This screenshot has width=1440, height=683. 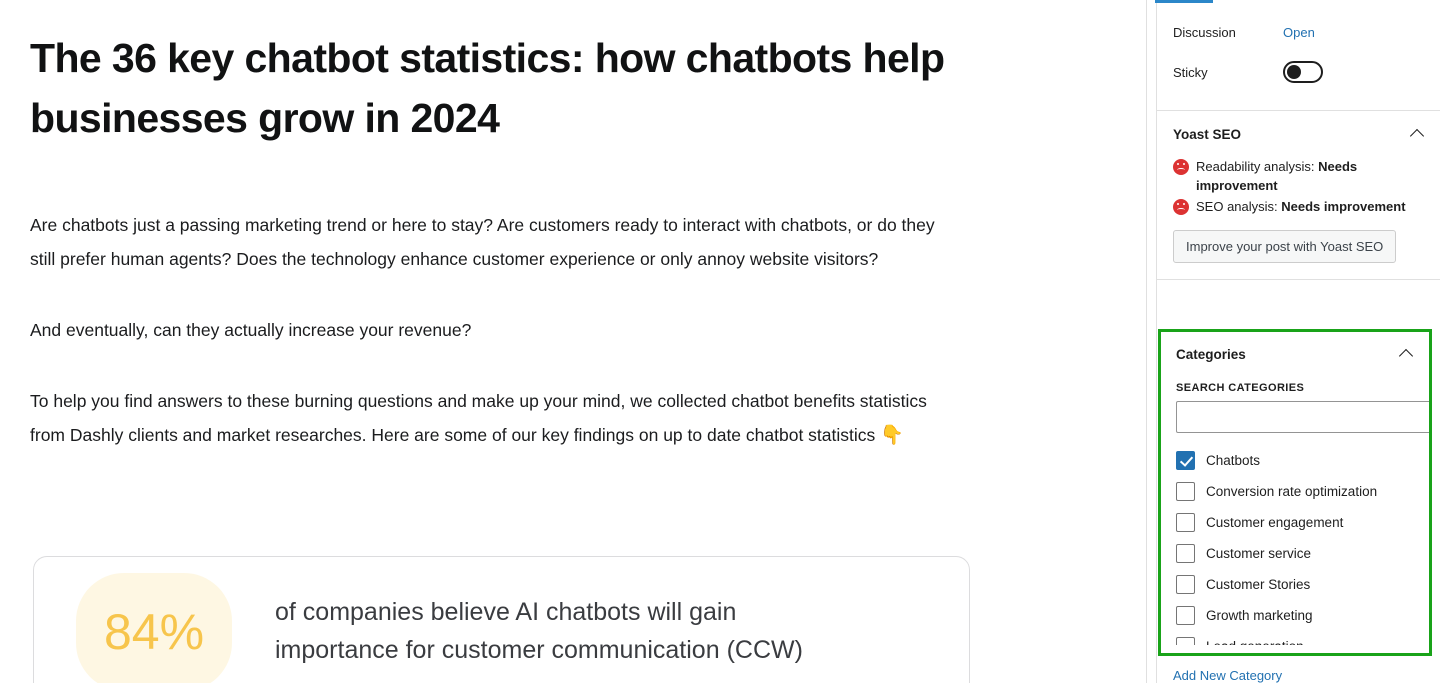 What do you see at coordinates (892, 435) in the screenshot?
I see `pointing-down-icon: 👇` at bounding box center [892, 435].